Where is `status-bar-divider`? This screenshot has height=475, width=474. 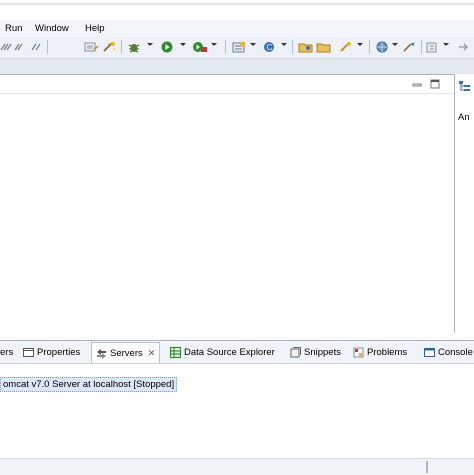
status-bar-divider is located at coordinates (427, 467).